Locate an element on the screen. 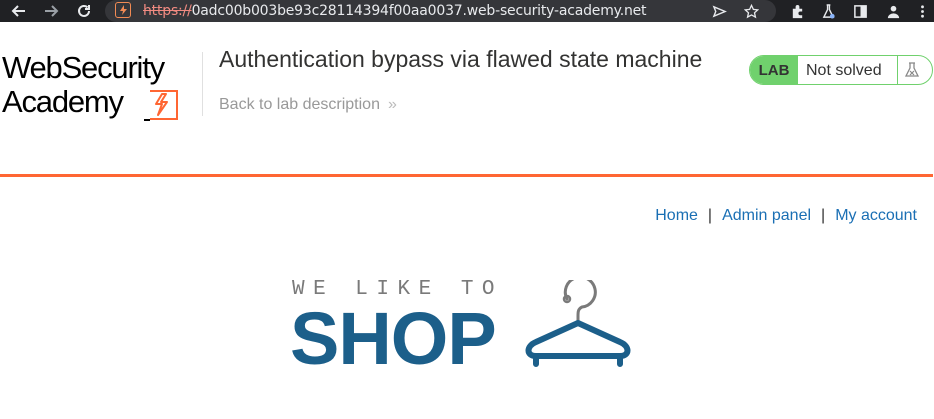 This screenshot has height=419, width=934. web-security-academy-logo: WebSecurity Academy is located at coordinates (102, 89).